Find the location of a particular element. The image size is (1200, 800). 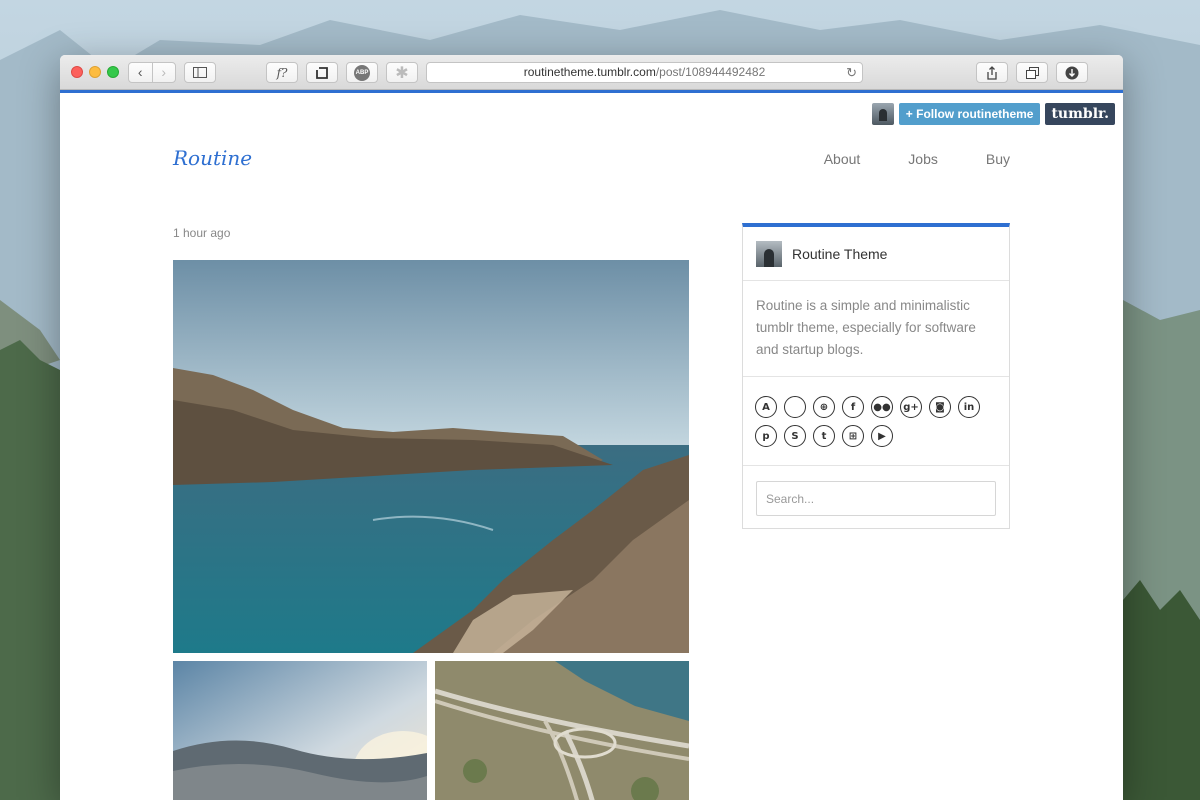

adblock-icon: ABP is located at coordinates (362, 72).